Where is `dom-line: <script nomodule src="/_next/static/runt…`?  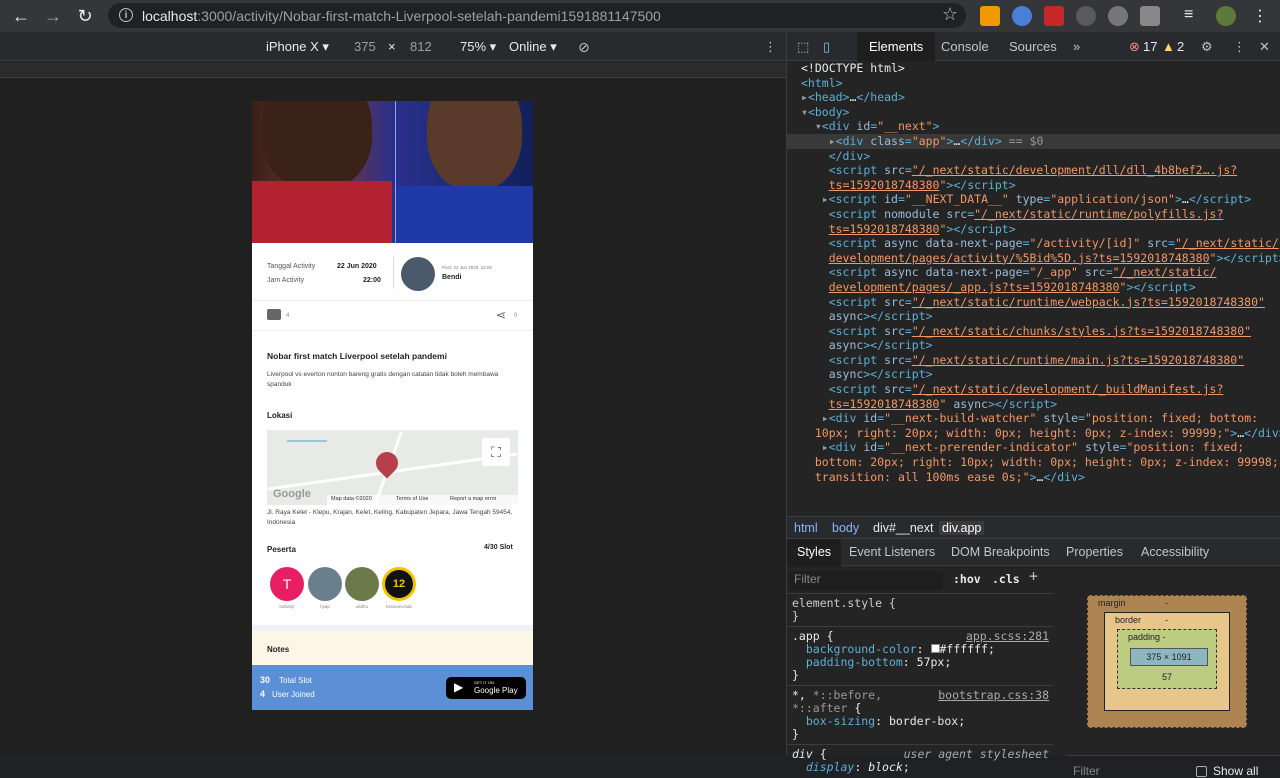 dom-line: <script nomodule src="/_next/static/runt… is located at coordinates (1033, 214).